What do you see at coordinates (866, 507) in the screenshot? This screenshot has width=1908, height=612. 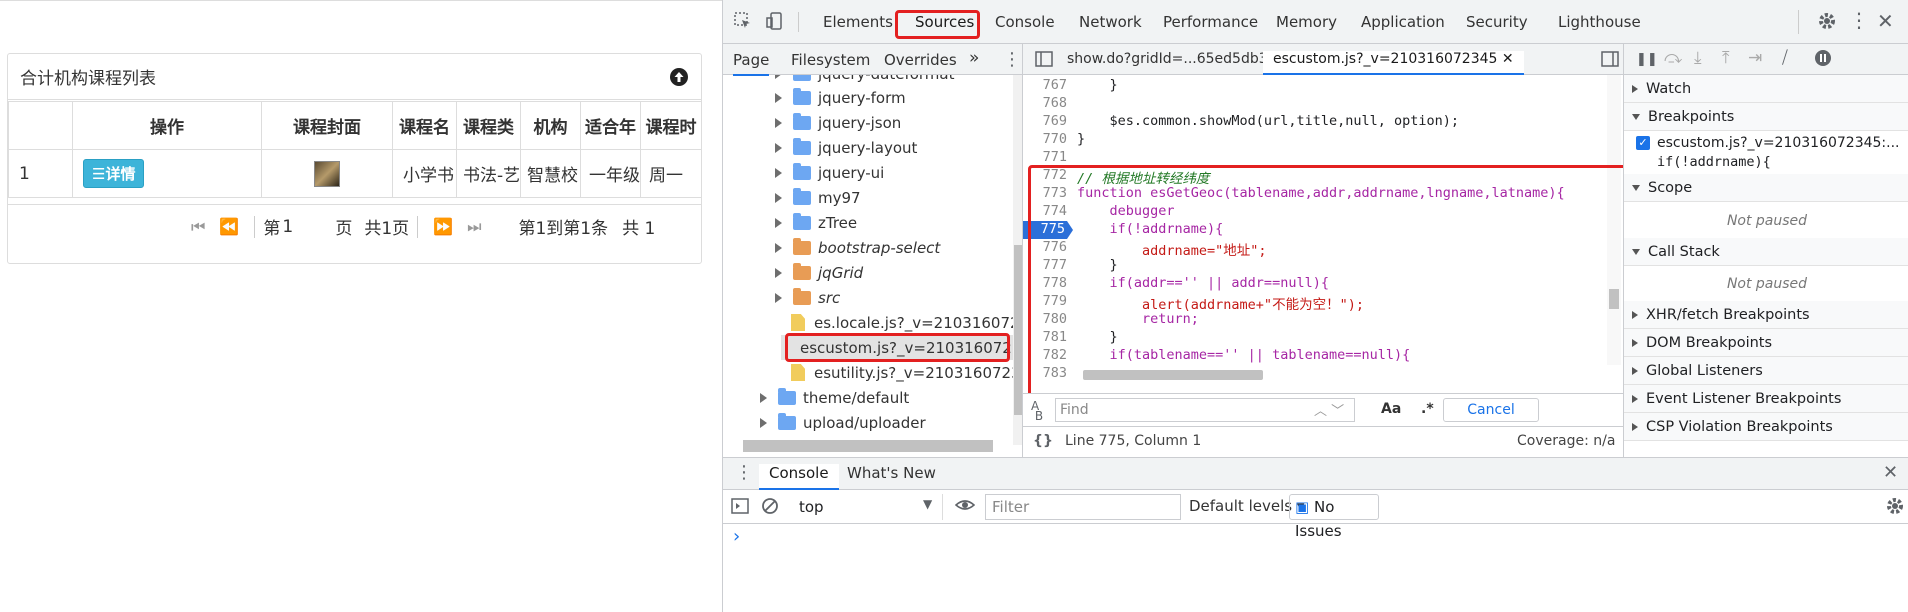 I see `context-selector: top ▼` at bounding box center [866, 507].